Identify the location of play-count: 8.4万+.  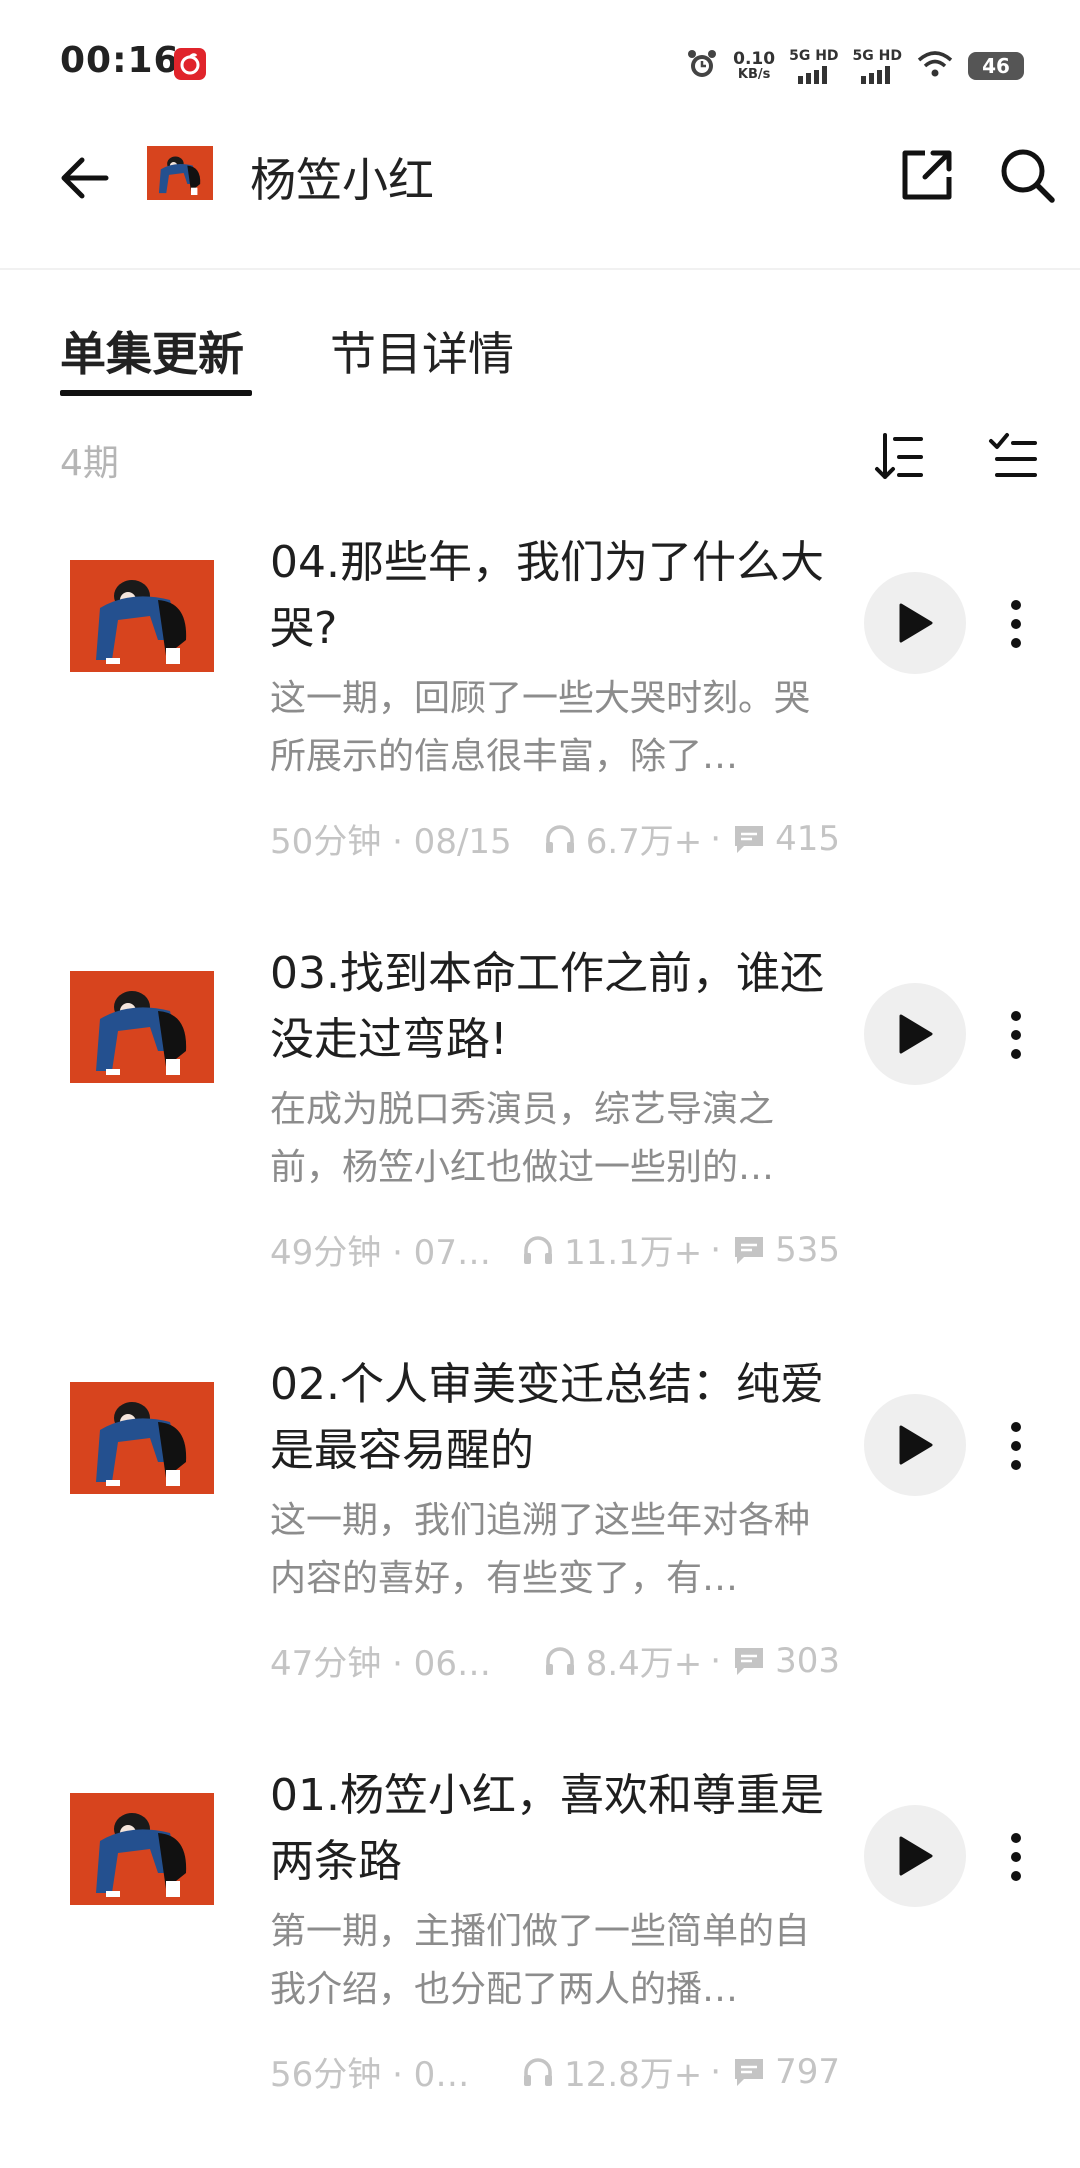
(644, 1664).